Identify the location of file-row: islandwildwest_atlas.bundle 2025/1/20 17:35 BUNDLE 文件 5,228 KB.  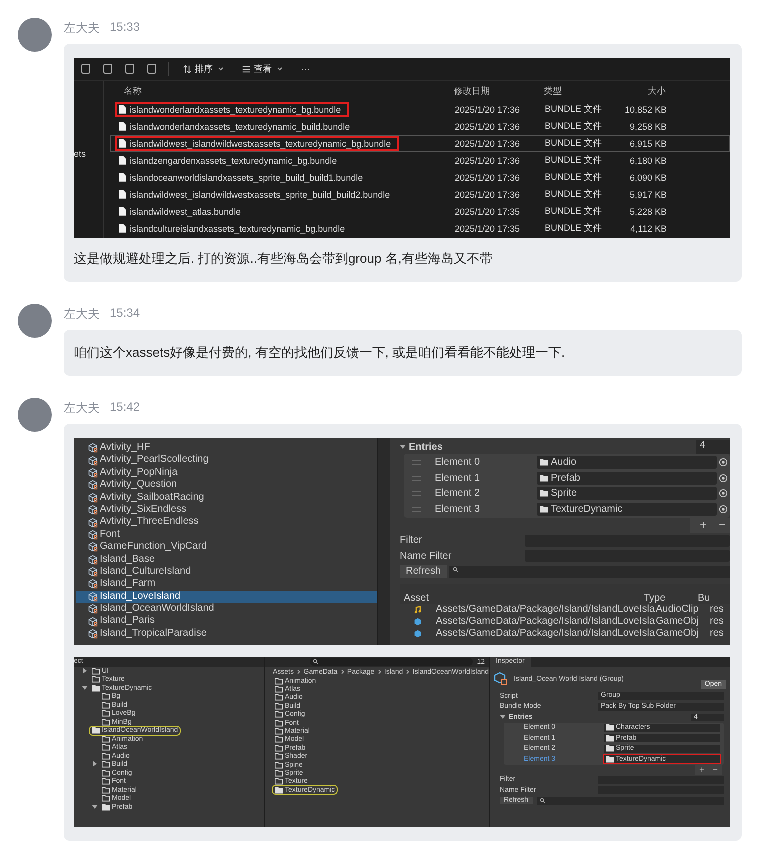
(420, 211).